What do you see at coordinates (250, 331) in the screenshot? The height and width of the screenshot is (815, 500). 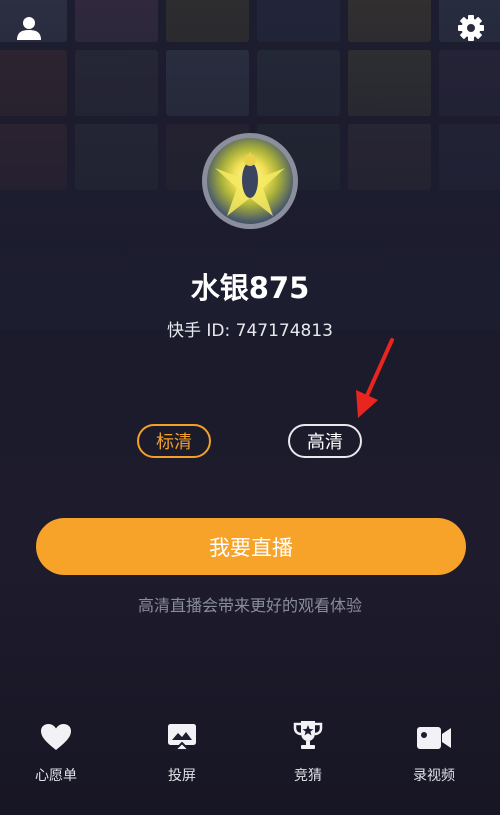 I see `user-id-text: 快手 ID: 747174813` at bounding box center [250, 331].